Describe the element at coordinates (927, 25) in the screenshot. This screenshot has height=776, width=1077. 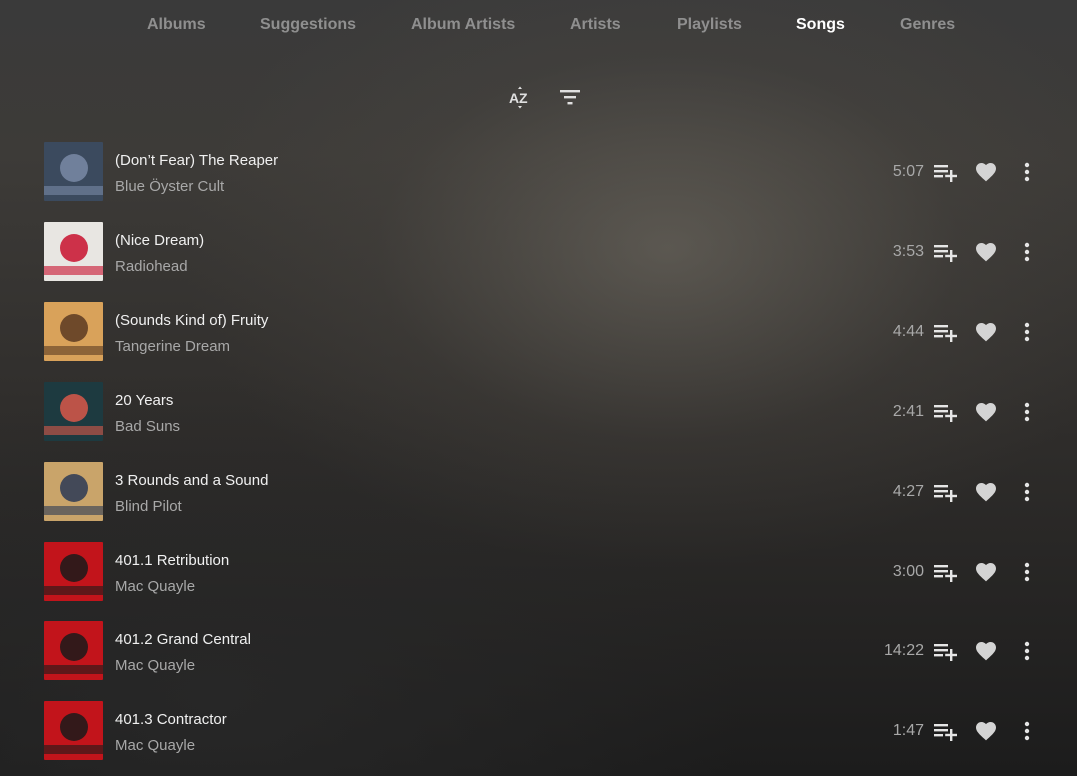
I see `tab-genres: Genres` at that location.